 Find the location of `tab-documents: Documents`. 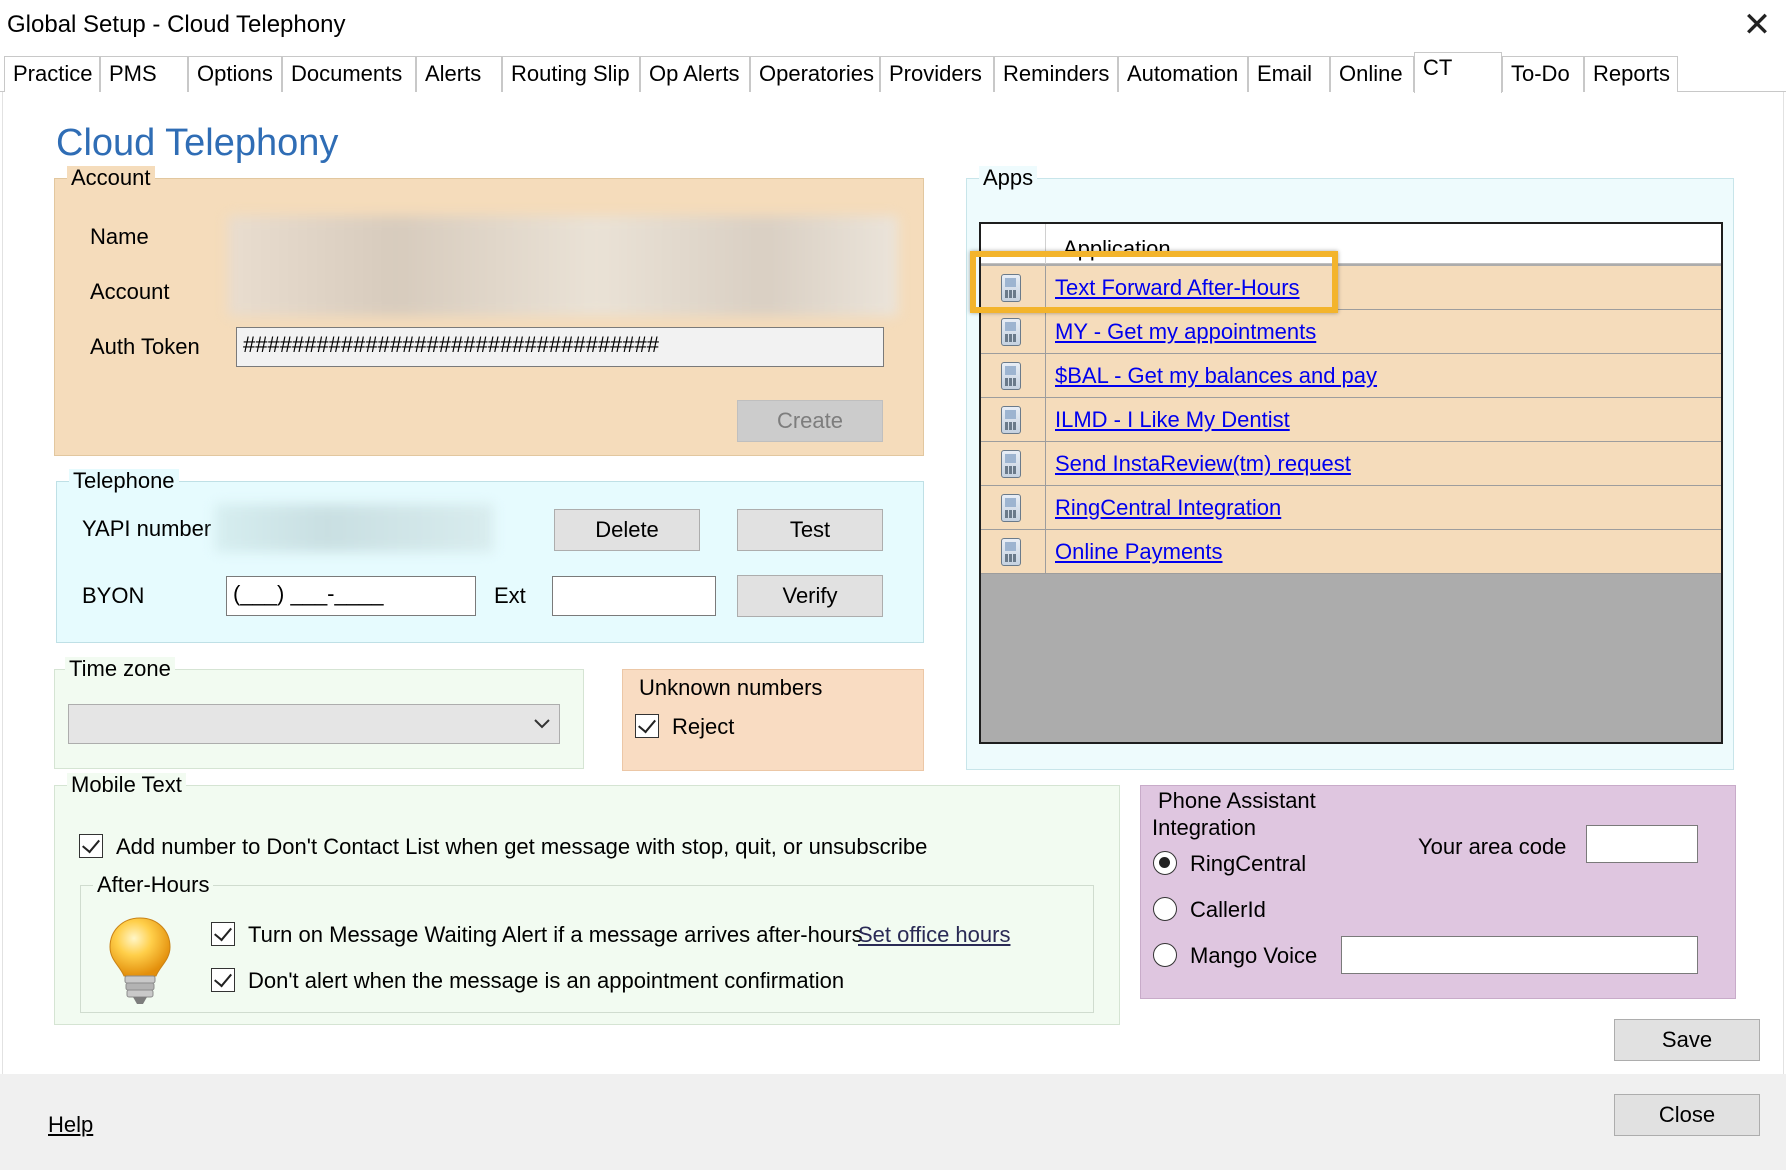

tab-documents: Documents is located at coordinates (349, 74).